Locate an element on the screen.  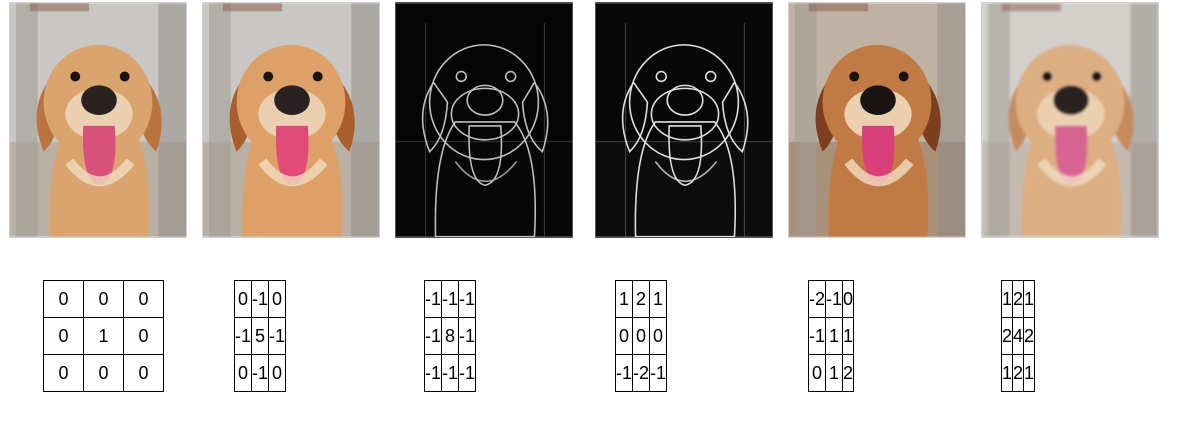
dog-photo-emboss-icon is located at coordinates (877, 120).